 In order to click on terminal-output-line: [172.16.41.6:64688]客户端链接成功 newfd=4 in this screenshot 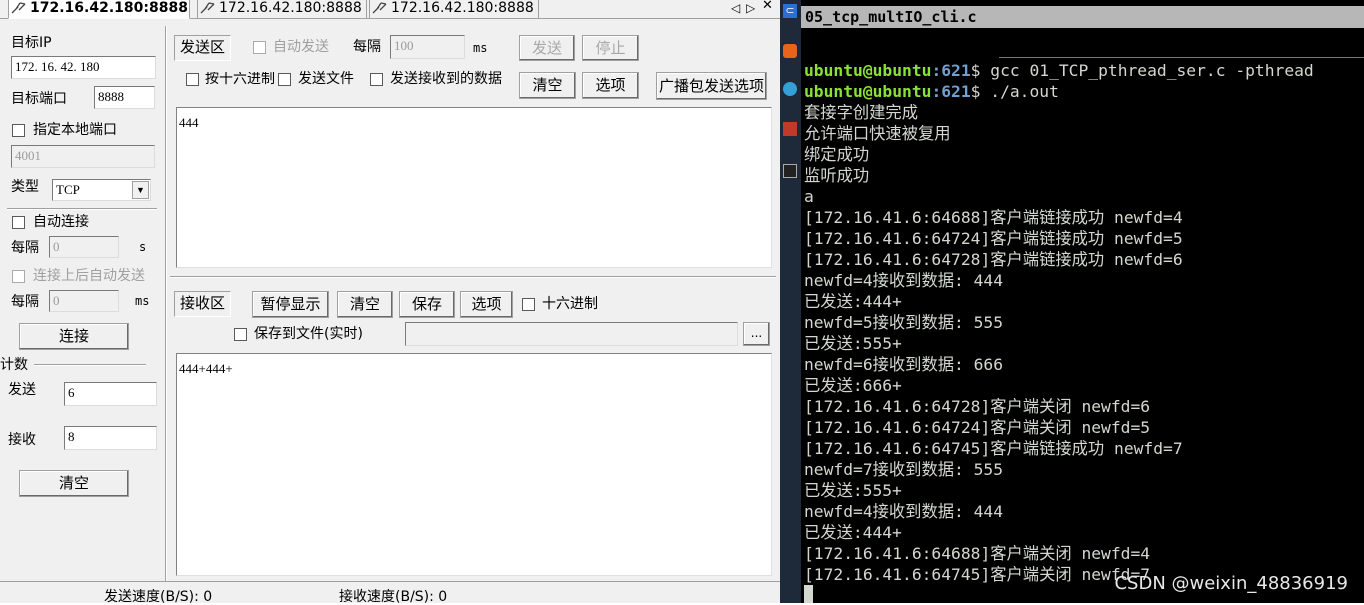, I will do `click(993, 217)`.